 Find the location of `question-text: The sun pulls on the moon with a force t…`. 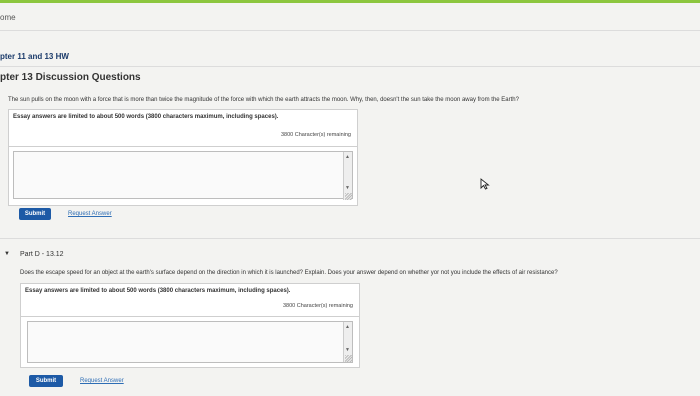

question-text: The sun pulls on the moon with a force t… is located at coordinates (263, 100).